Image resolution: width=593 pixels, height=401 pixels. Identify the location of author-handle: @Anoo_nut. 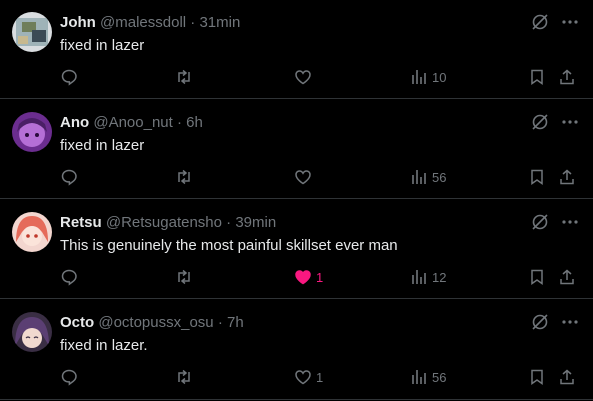
(132, 122).